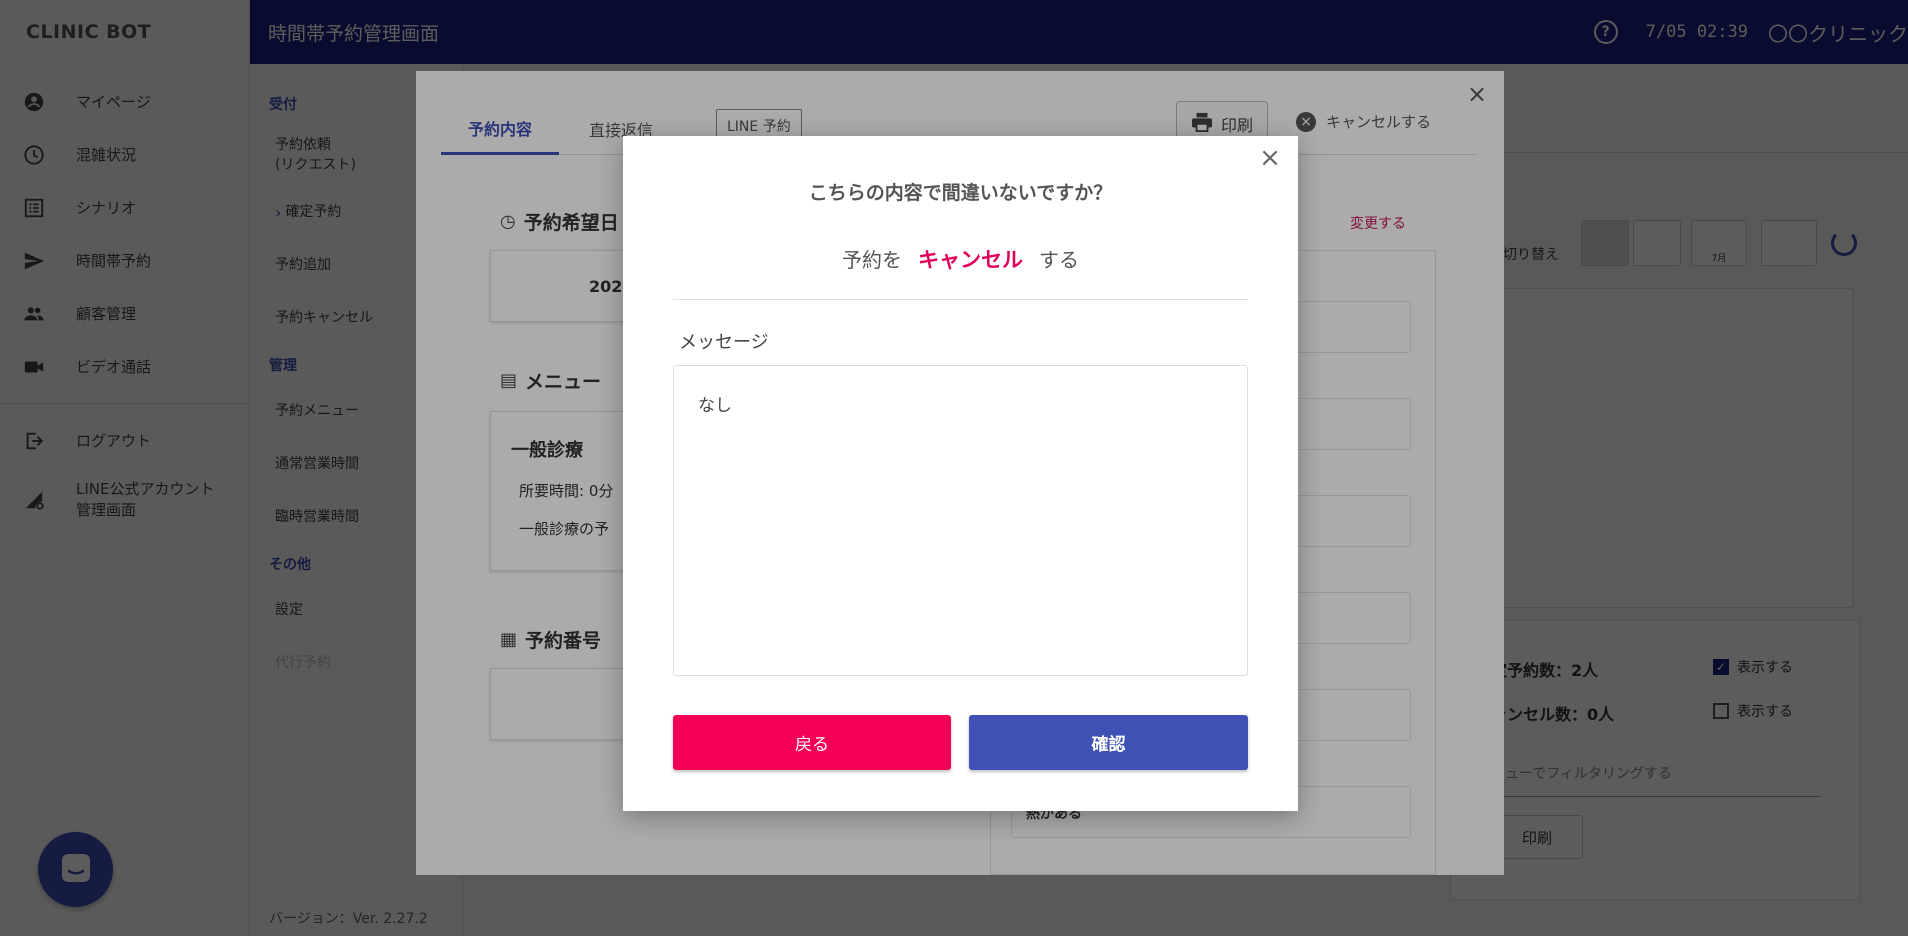 Image resolution: width=1908 pixels, height=936 pixels. Describe the element at coordinates (970, 260) in the screenshot. I see `action-word: キャンセル` at that location.